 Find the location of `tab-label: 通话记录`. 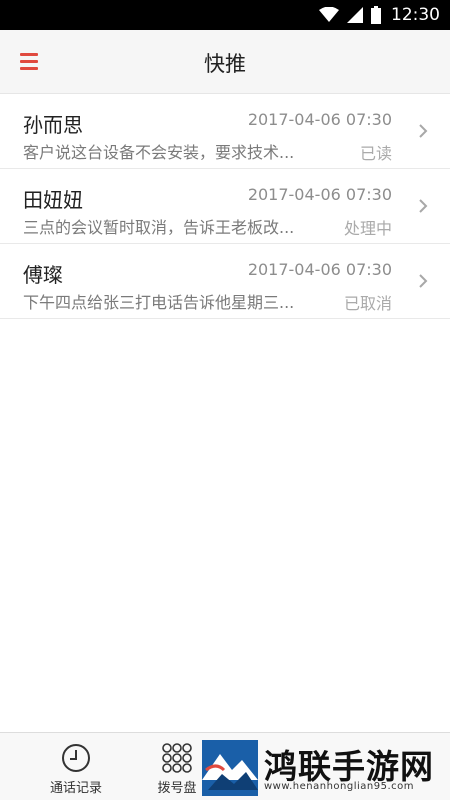

tab-label: 通话记录 is located at coordinates (75, 788).